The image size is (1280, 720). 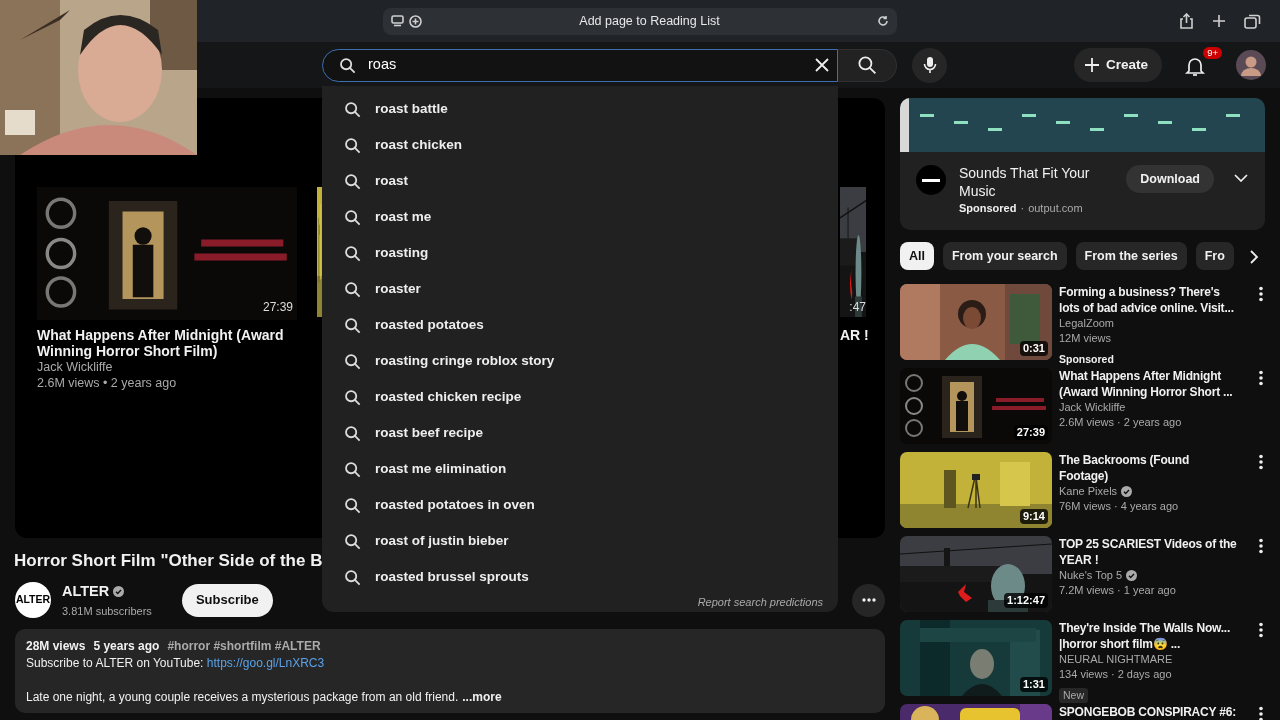 I want to click on sponsored-label: Sponsored, so click(x=1086, y=359).